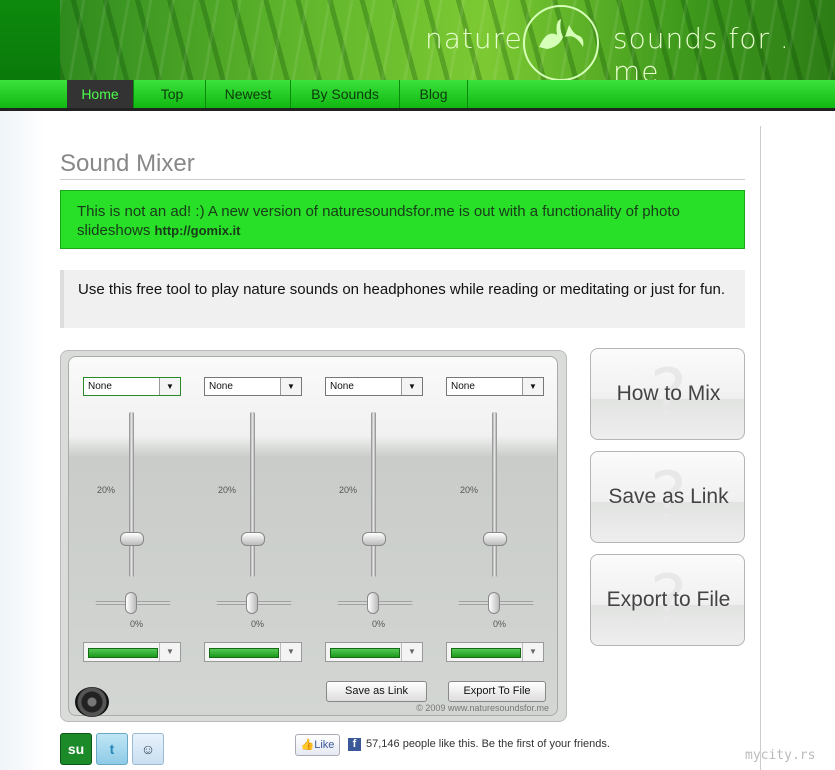 The height and width of the screenshot is (770, 835). What do you see at coordinates (307, 745) in the screenshot?
I see `thumbs-up-icon: 👍` at bounding box center [307, 745].